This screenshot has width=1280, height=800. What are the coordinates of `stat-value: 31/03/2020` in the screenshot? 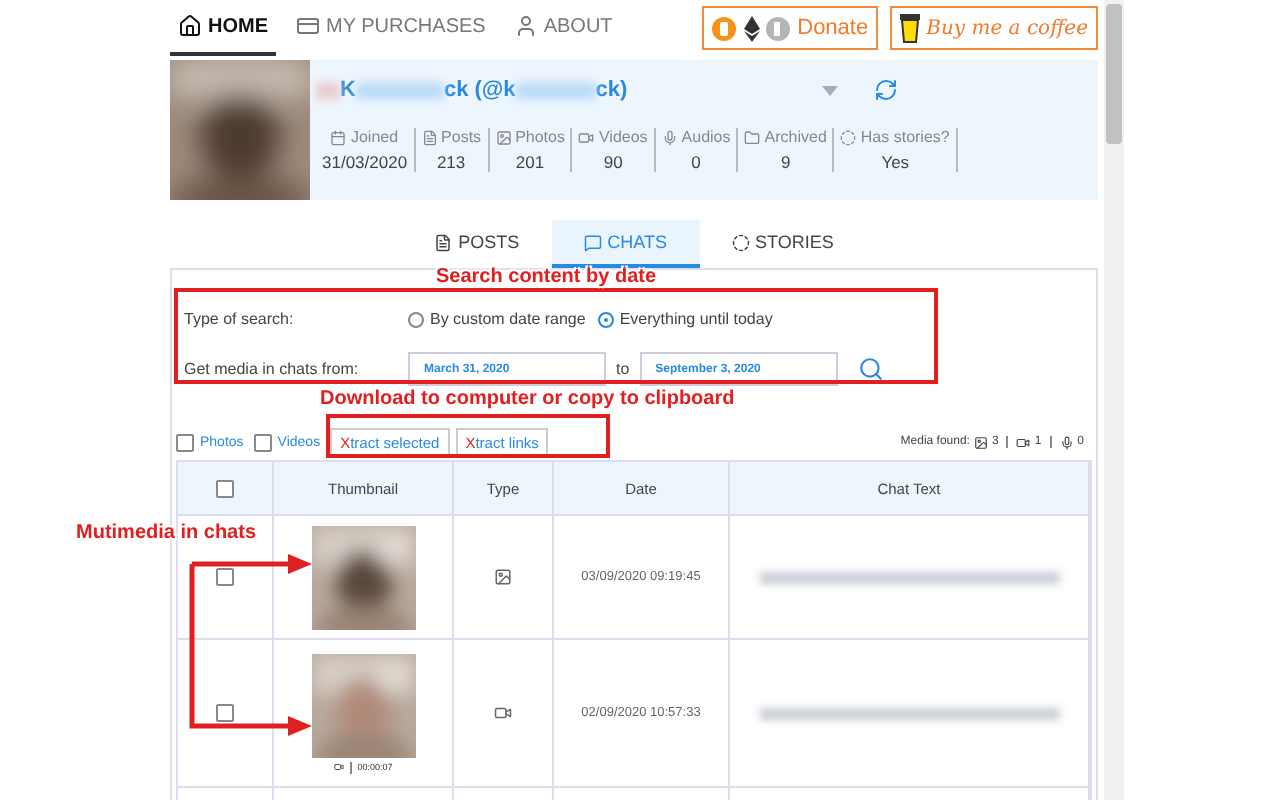 It's located at (365, 162).